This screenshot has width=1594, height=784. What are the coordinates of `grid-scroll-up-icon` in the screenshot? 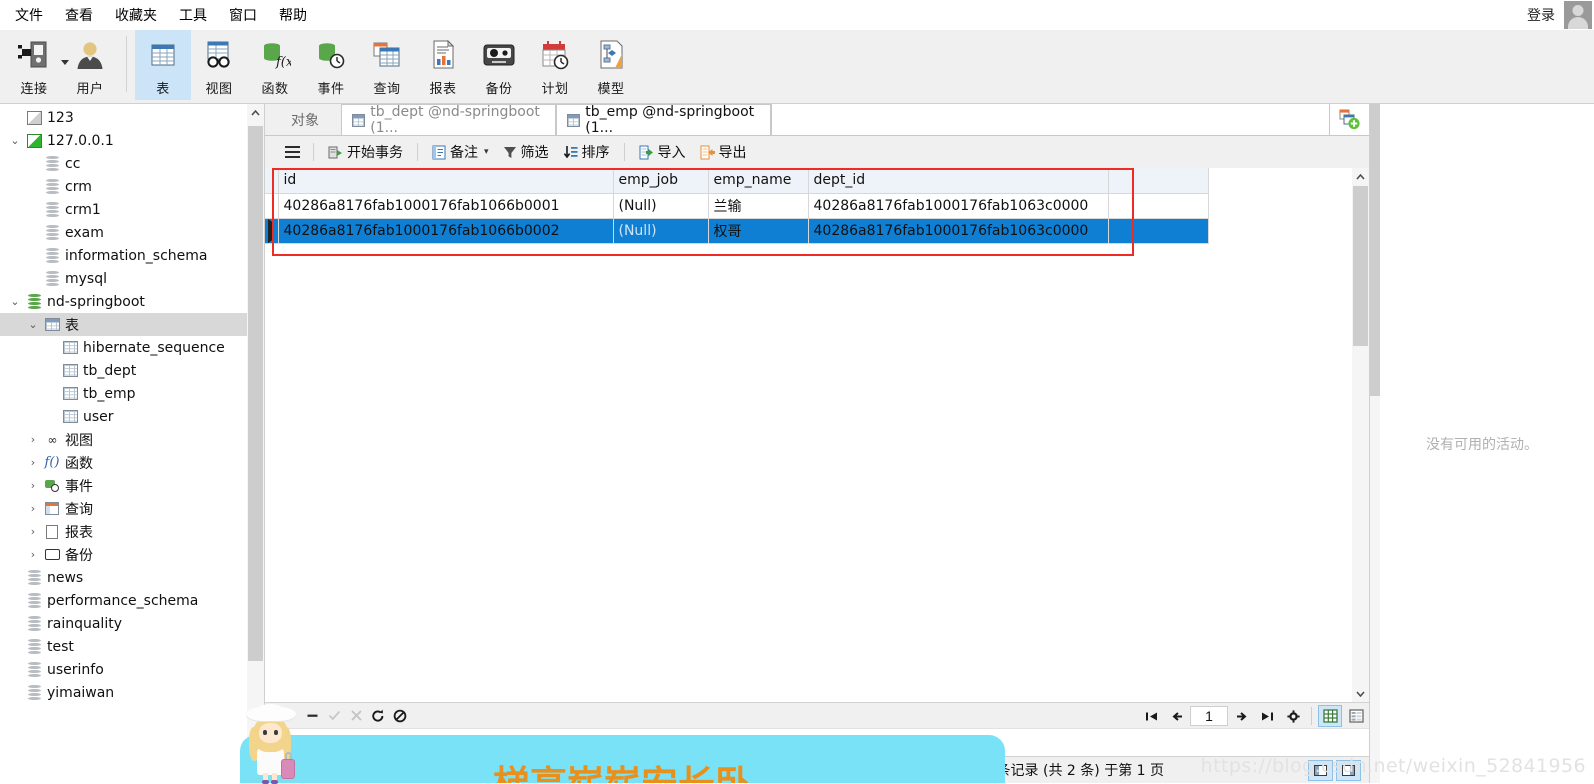 It's located at (1360, 176).